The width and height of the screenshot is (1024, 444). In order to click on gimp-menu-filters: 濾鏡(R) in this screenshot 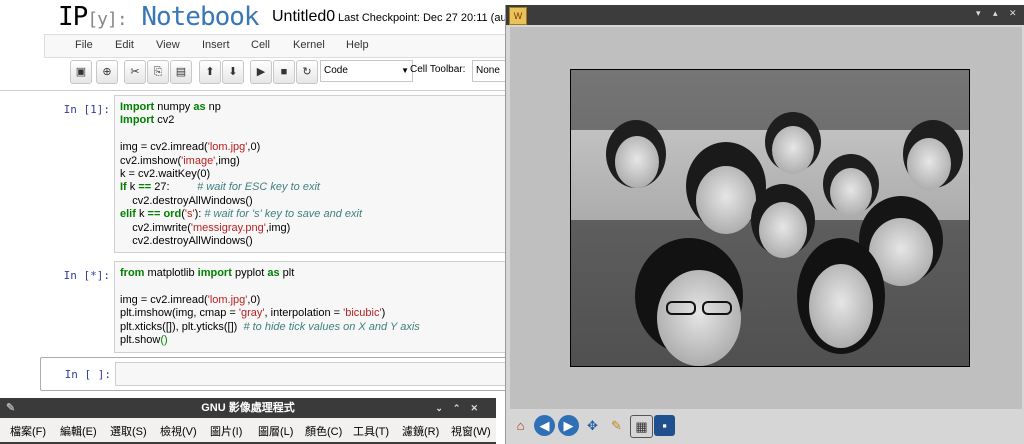, I will do `click(420, 431)`.